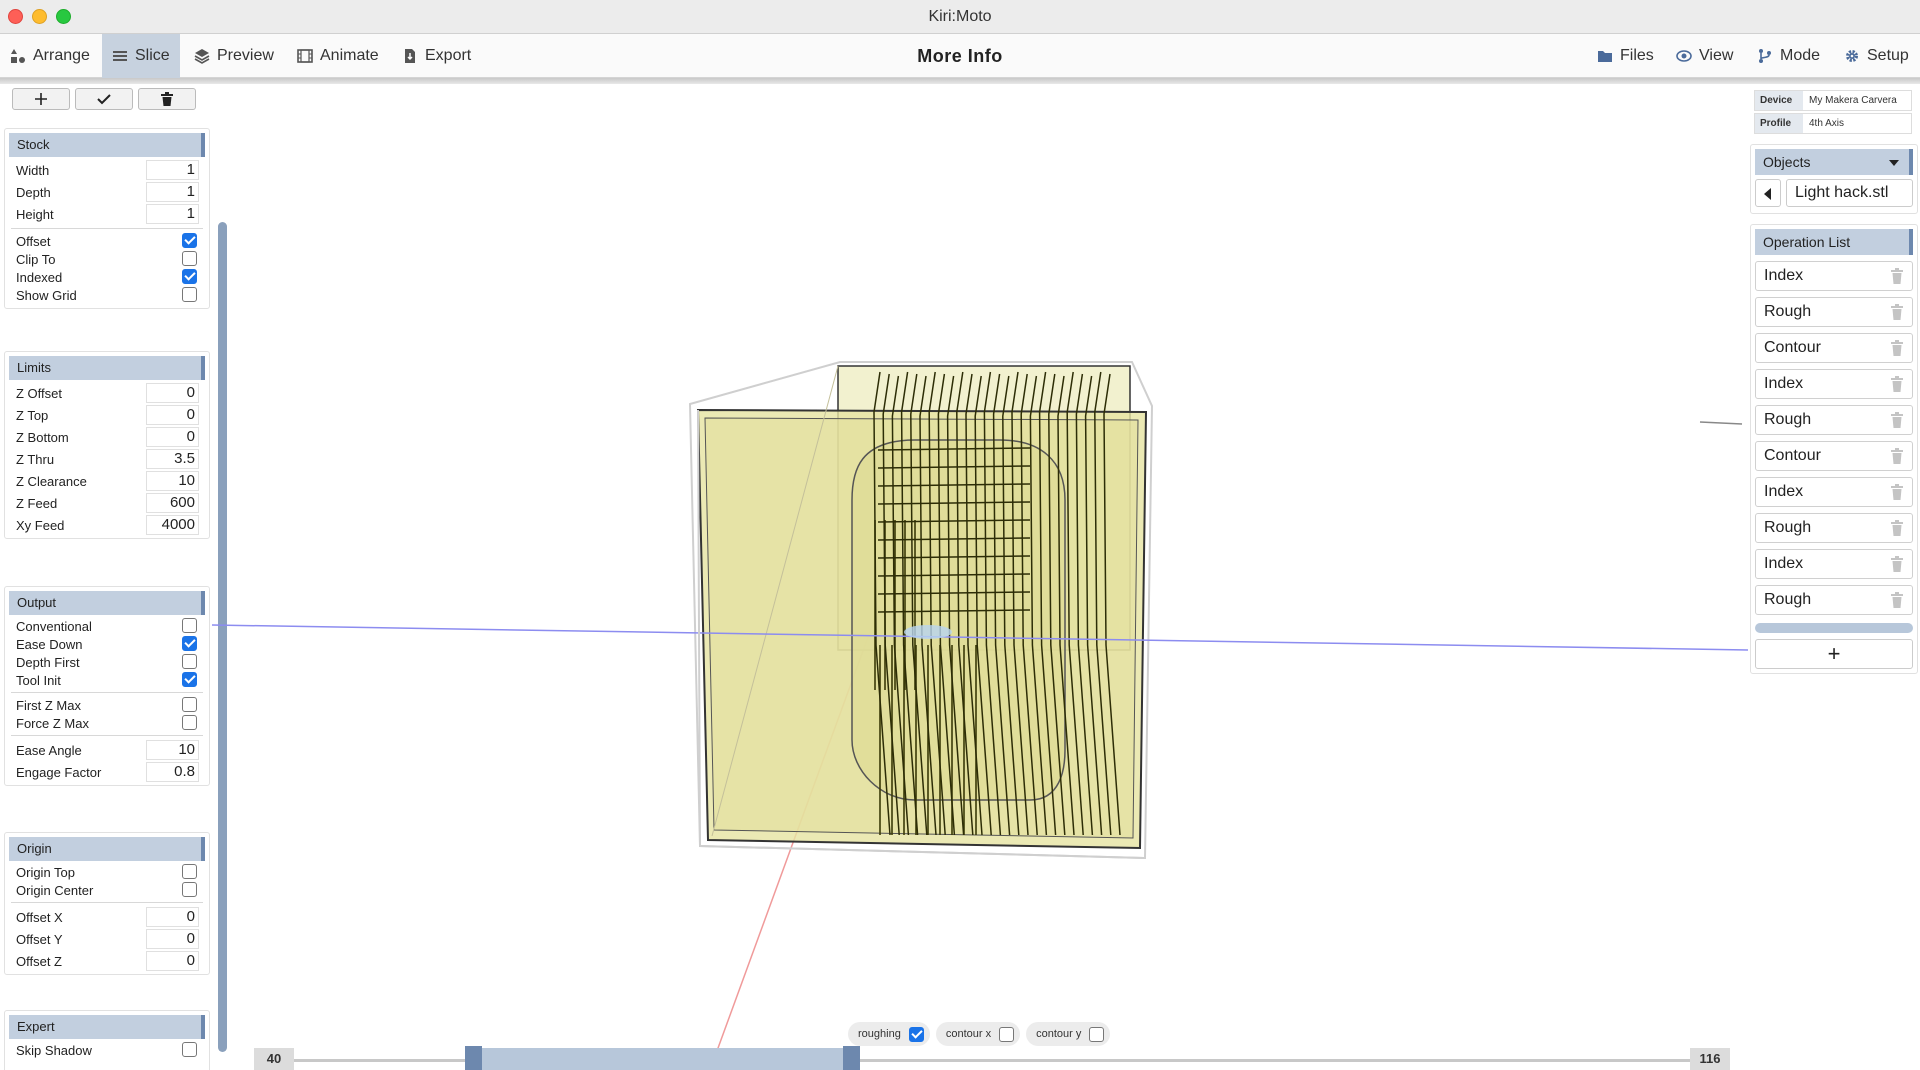 This screenshot has width=1920, height=1070. Describe the element at coordinates (1068, 1034) in the screenshot. I see `toggle-contour-y: contour y` at that location.